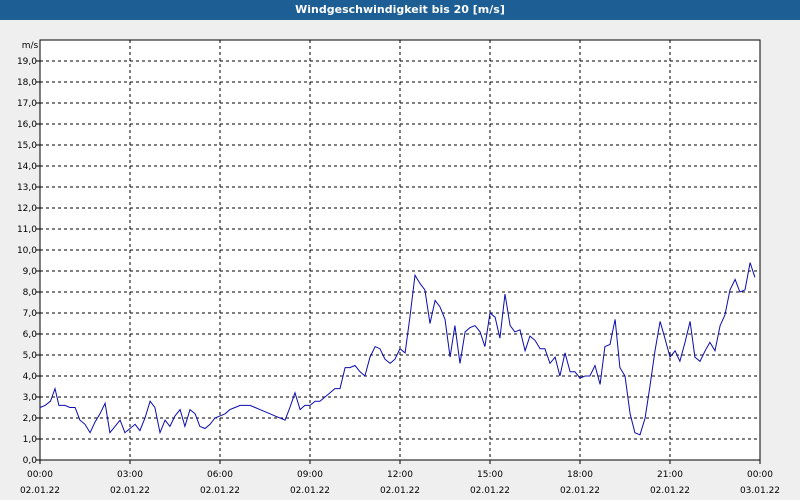 This screenshot has height=500, width=800. I want to click on y-axis-unit-label: m/s, so click(30, 46).